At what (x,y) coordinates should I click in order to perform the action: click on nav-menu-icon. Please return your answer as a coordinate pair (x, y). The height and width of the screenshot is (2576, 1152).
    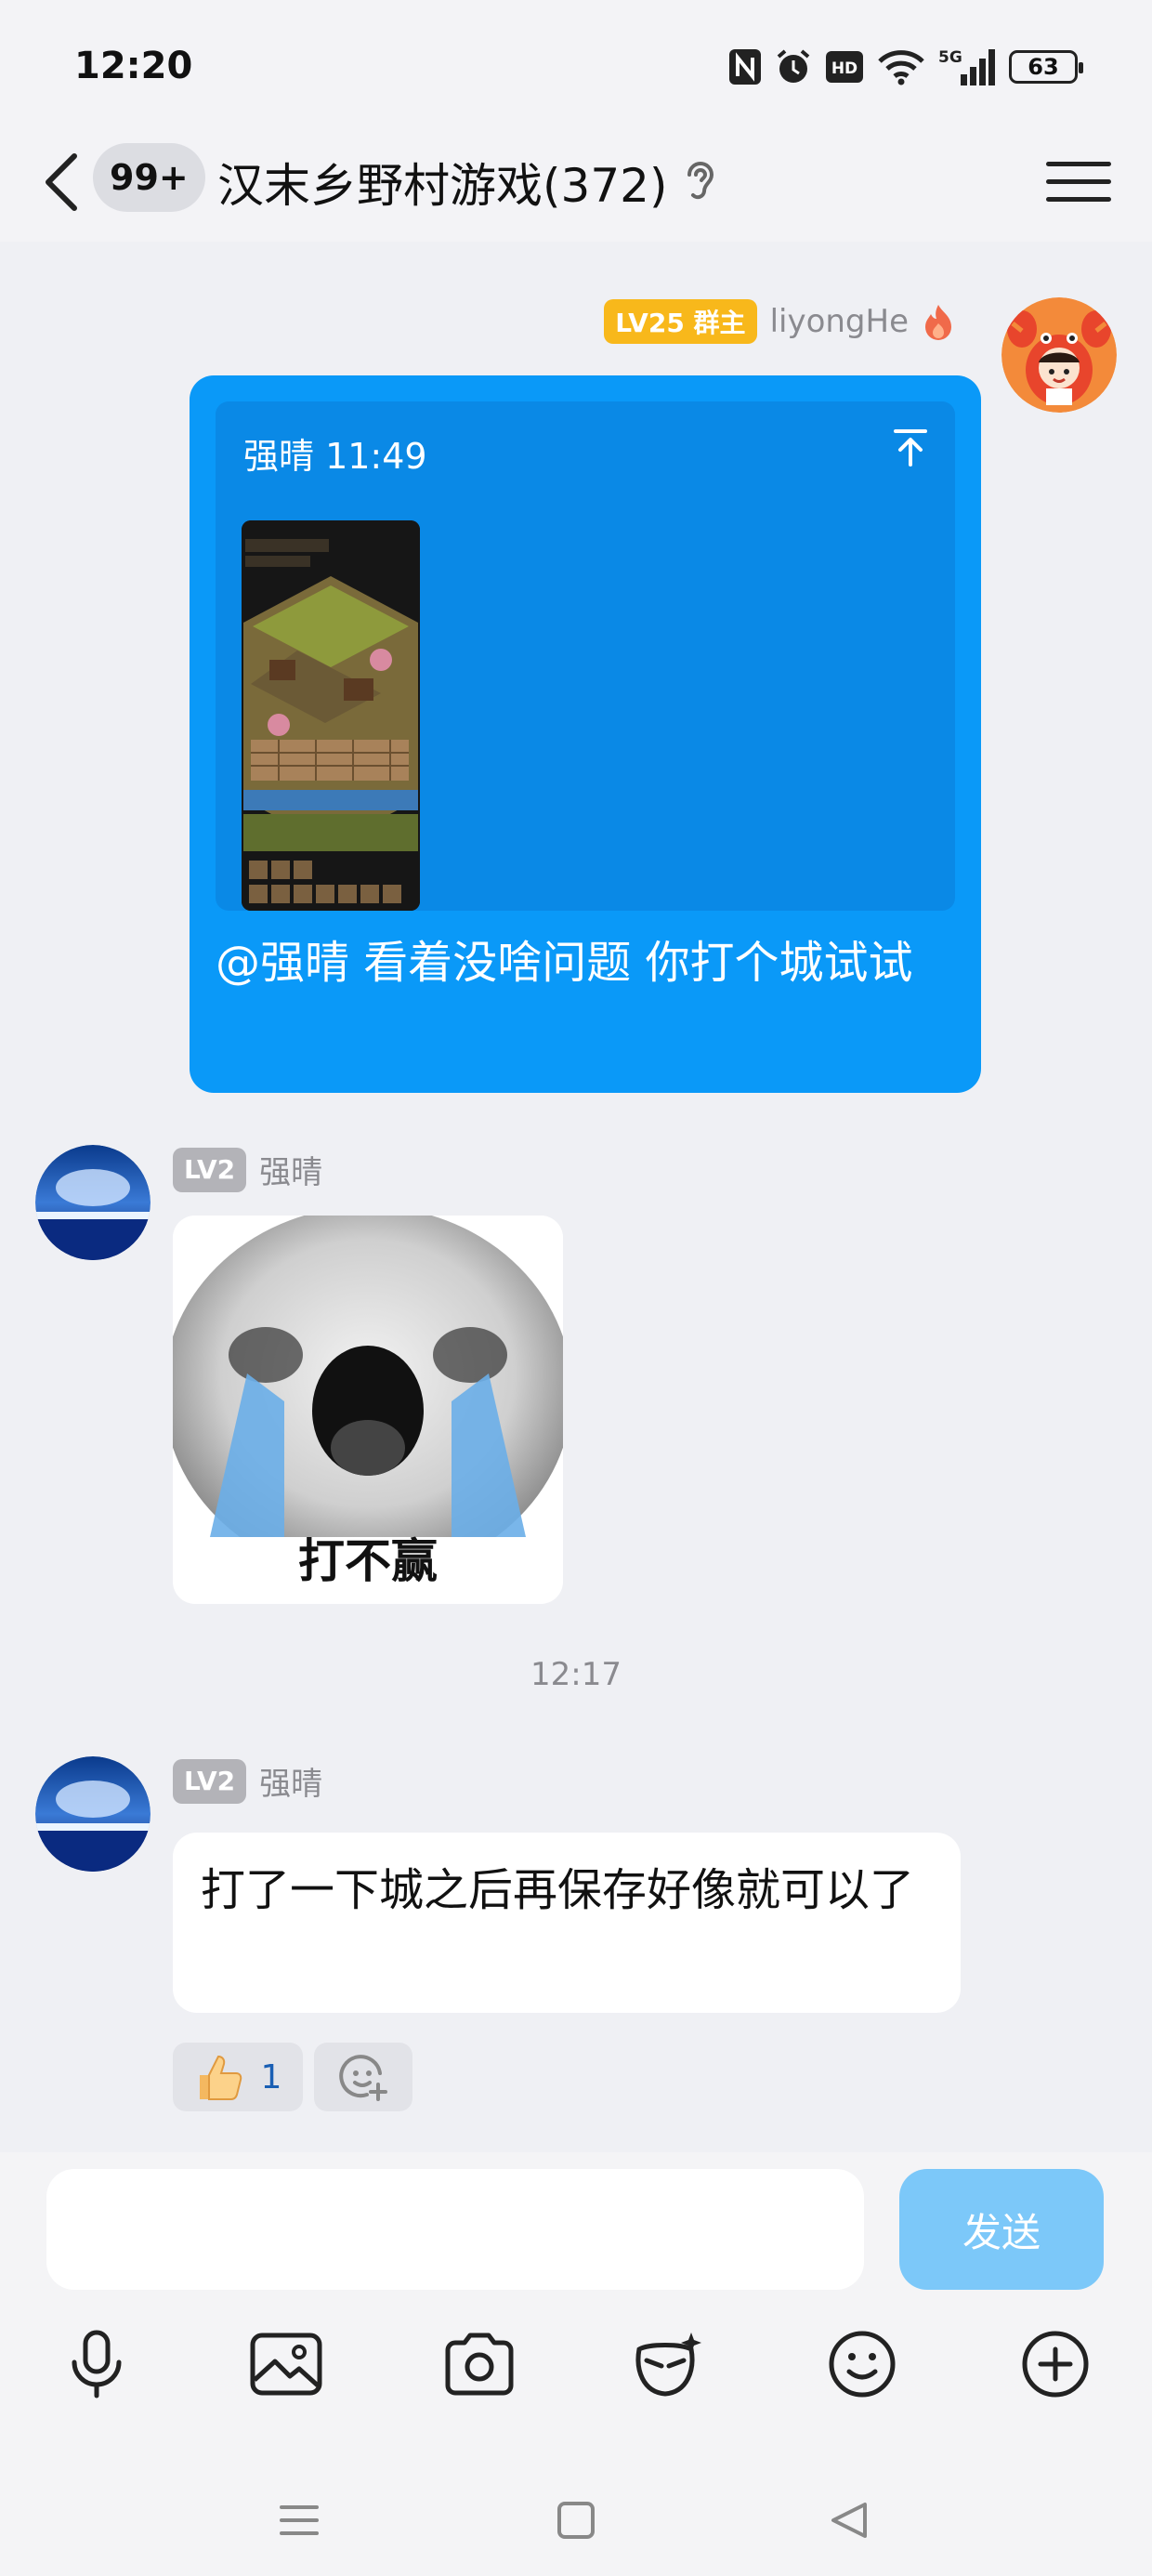
    Looking at the image, I should click on (299, 2520).